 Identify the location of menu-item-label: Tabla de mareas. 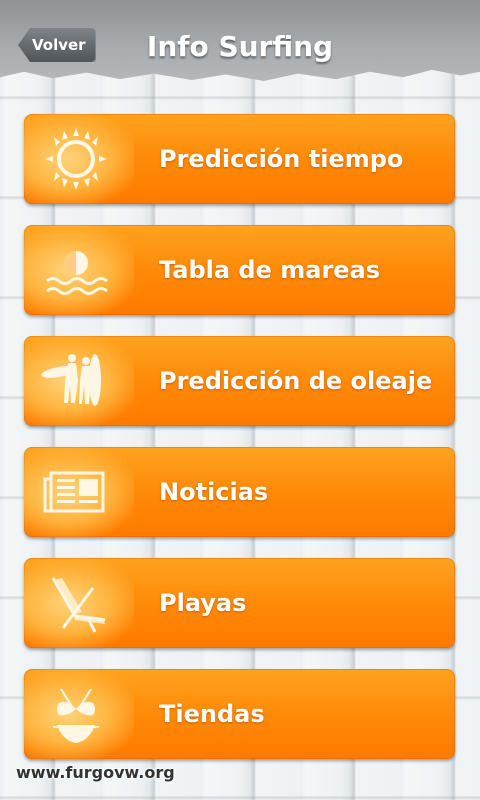
(270, 270).